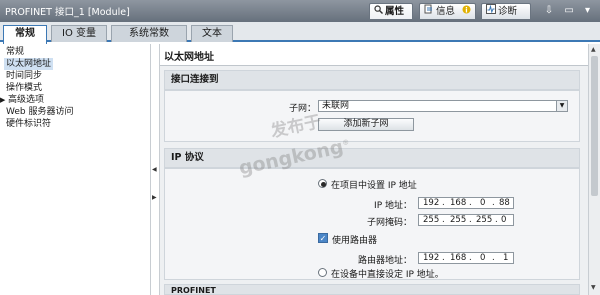 Image resolution: width=600 pixels, height=295 pixels. I want to click on info-icon: i, so click(466, 11).